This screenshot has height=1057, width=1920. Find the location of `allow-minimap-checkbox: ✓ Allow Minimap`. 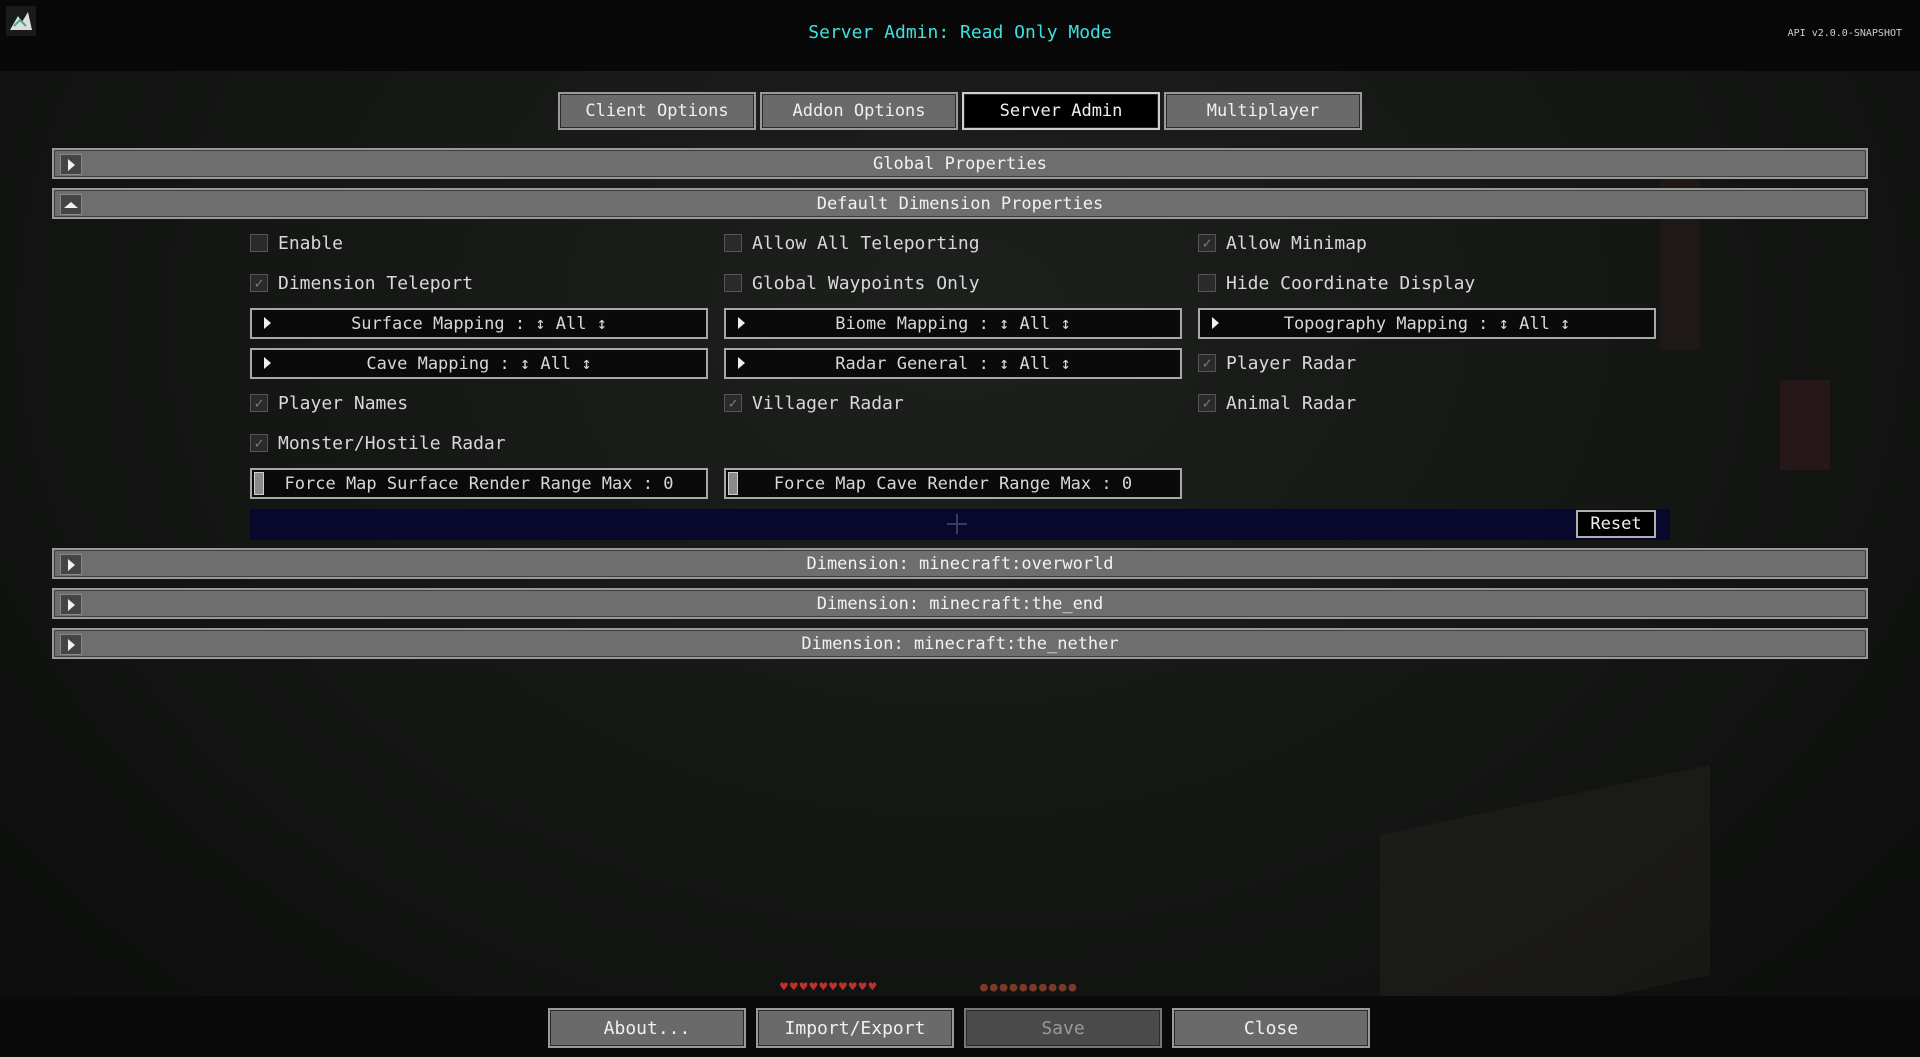

allow-minimap-checkbox: ✓ Allow Minimap is located at coordinates (1282, 243).